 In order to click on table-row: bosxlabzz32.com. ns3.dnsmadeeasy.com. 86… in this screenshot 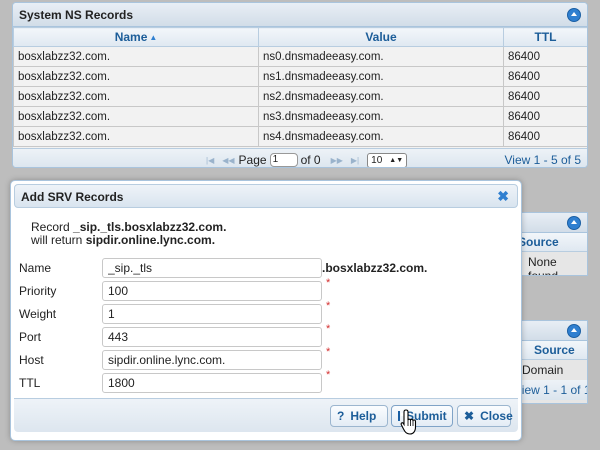, I will do `click(300, 116)`.